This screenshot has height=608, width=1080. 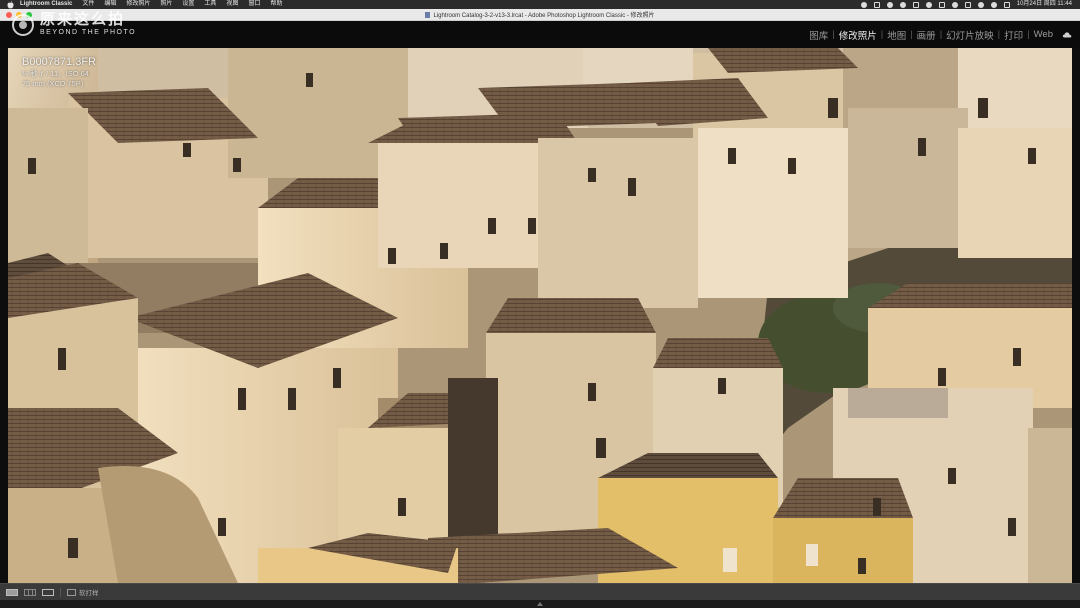 I want to click on filmstrip-collapsed, so click(x=540, y=604).